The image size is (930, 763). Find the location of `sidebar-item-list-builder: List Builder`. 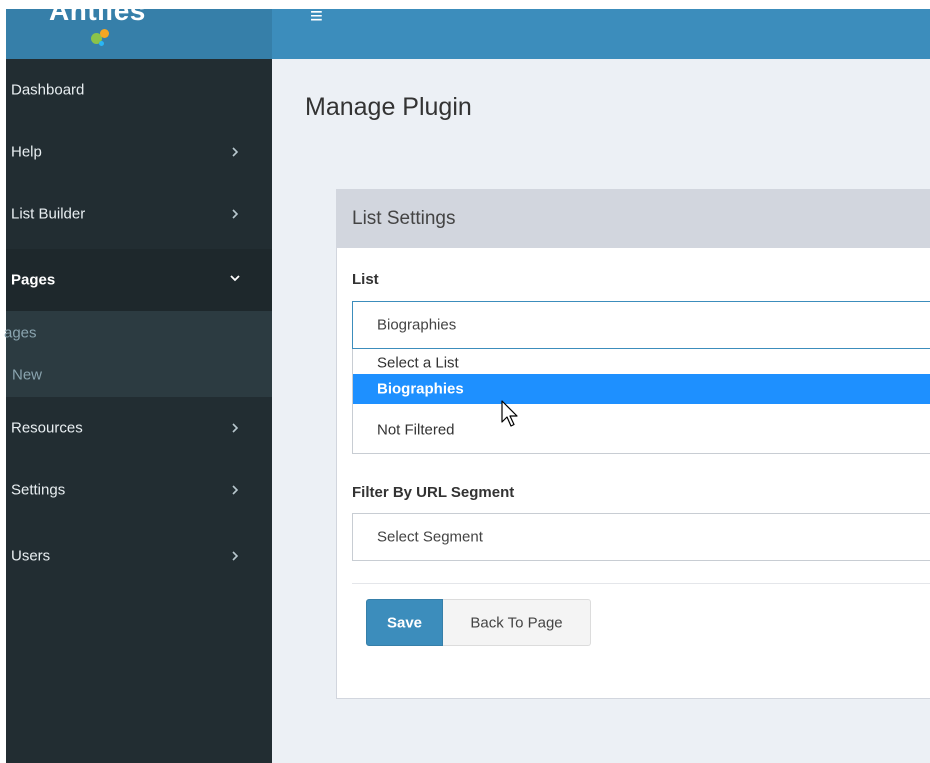

sidebar-item-list-builder: List Builder is located at coordinates (139, 214).